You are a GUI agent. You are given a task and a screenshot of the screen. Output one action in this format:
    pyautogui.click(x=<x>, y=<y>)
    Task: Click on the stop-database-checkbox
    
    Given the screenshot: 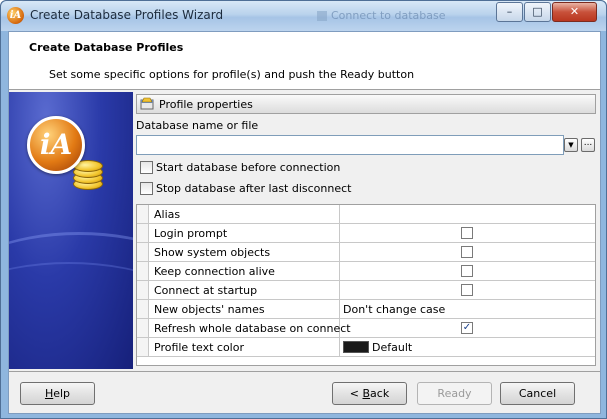 What is the action you would take?
    pyautogui.click(x=146, y=188)
    